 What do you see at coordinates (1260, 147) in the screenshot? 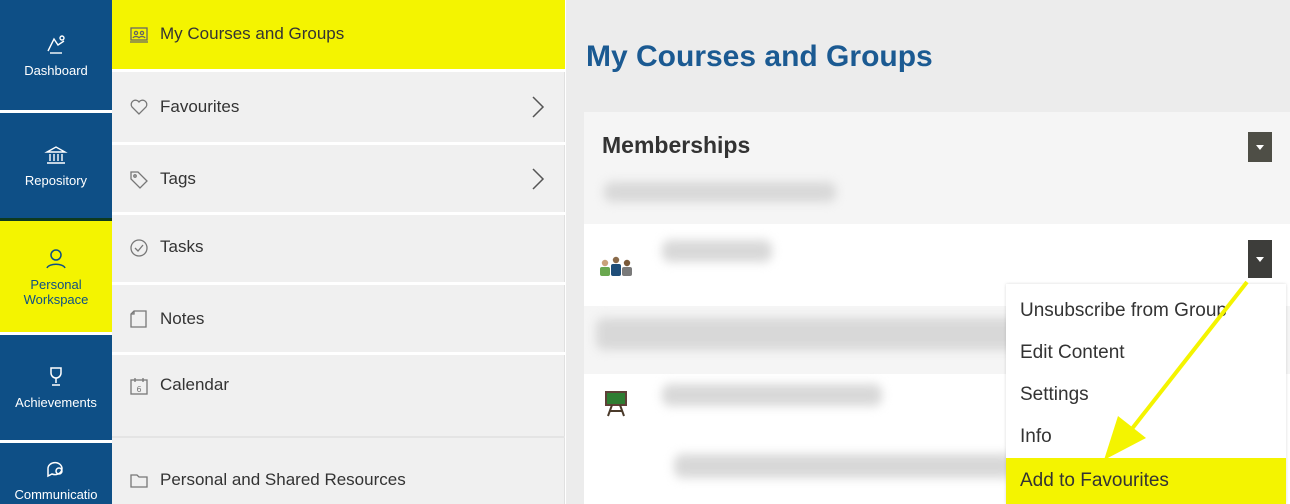
I see `memberships-menu-button` at bounding box center [1260, 147].